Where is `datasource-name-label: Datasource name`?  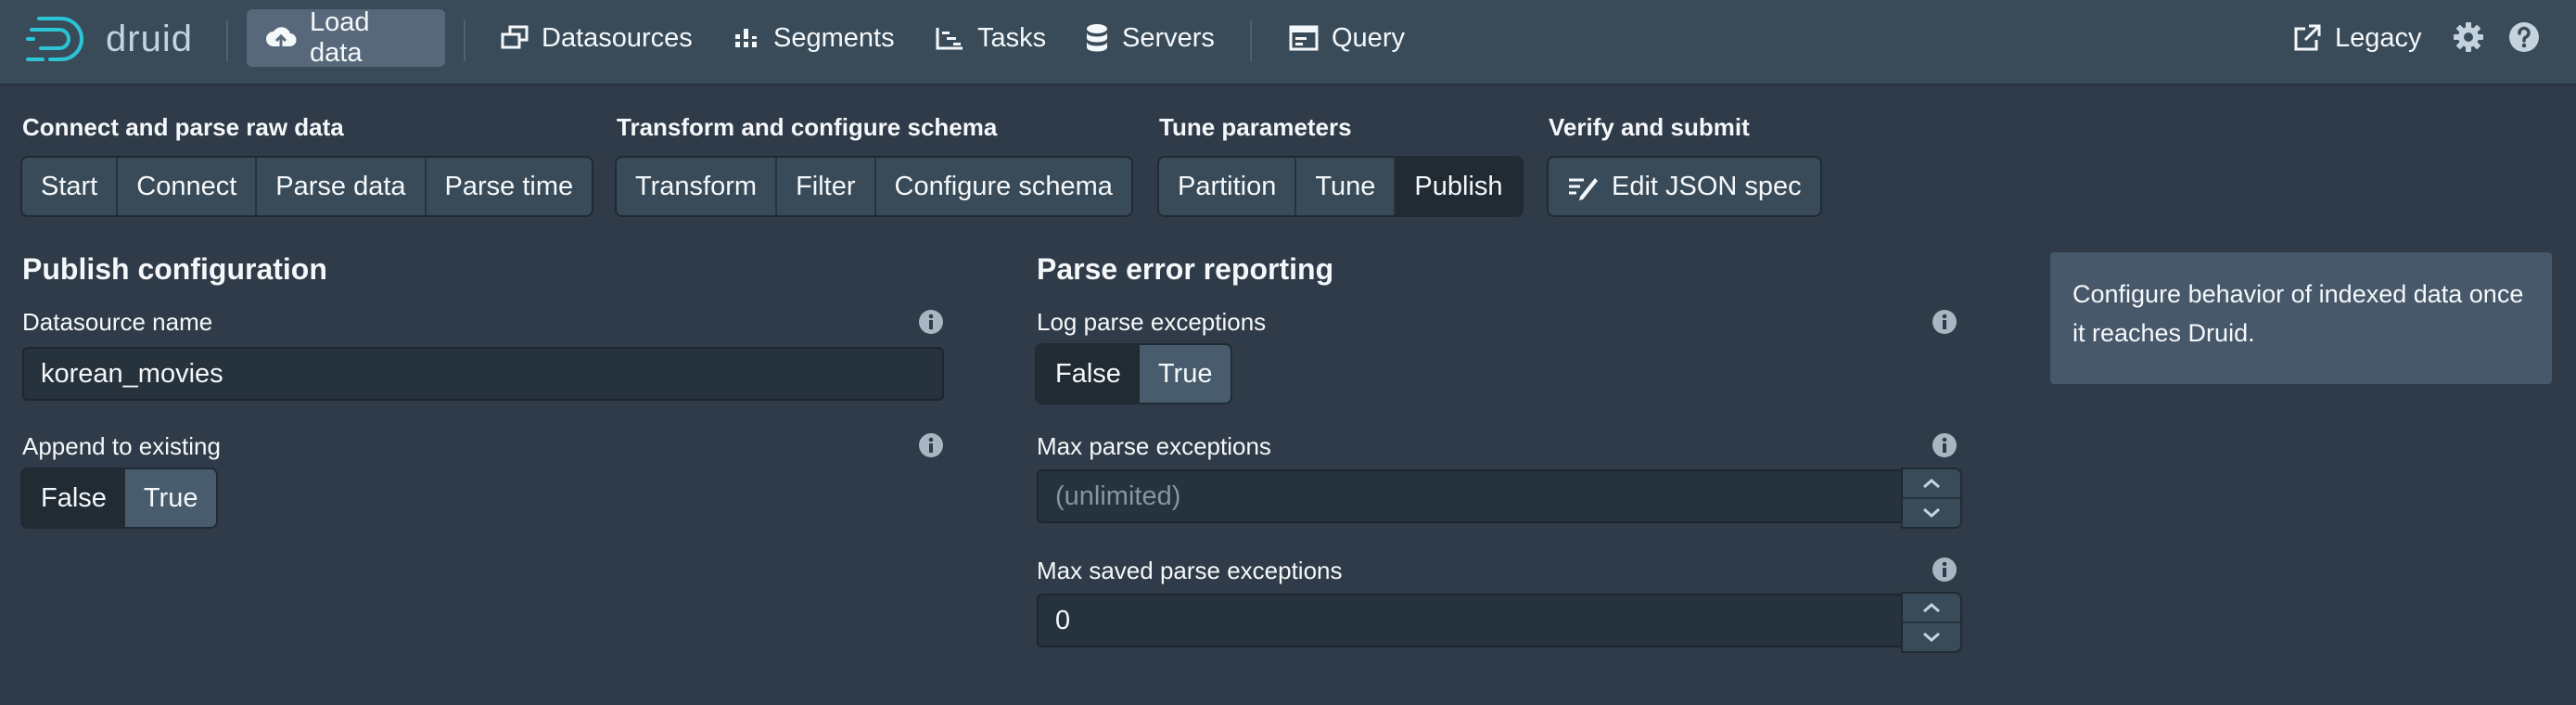
datasource-name-label: Datasource name is located at coordinates (118, 322).